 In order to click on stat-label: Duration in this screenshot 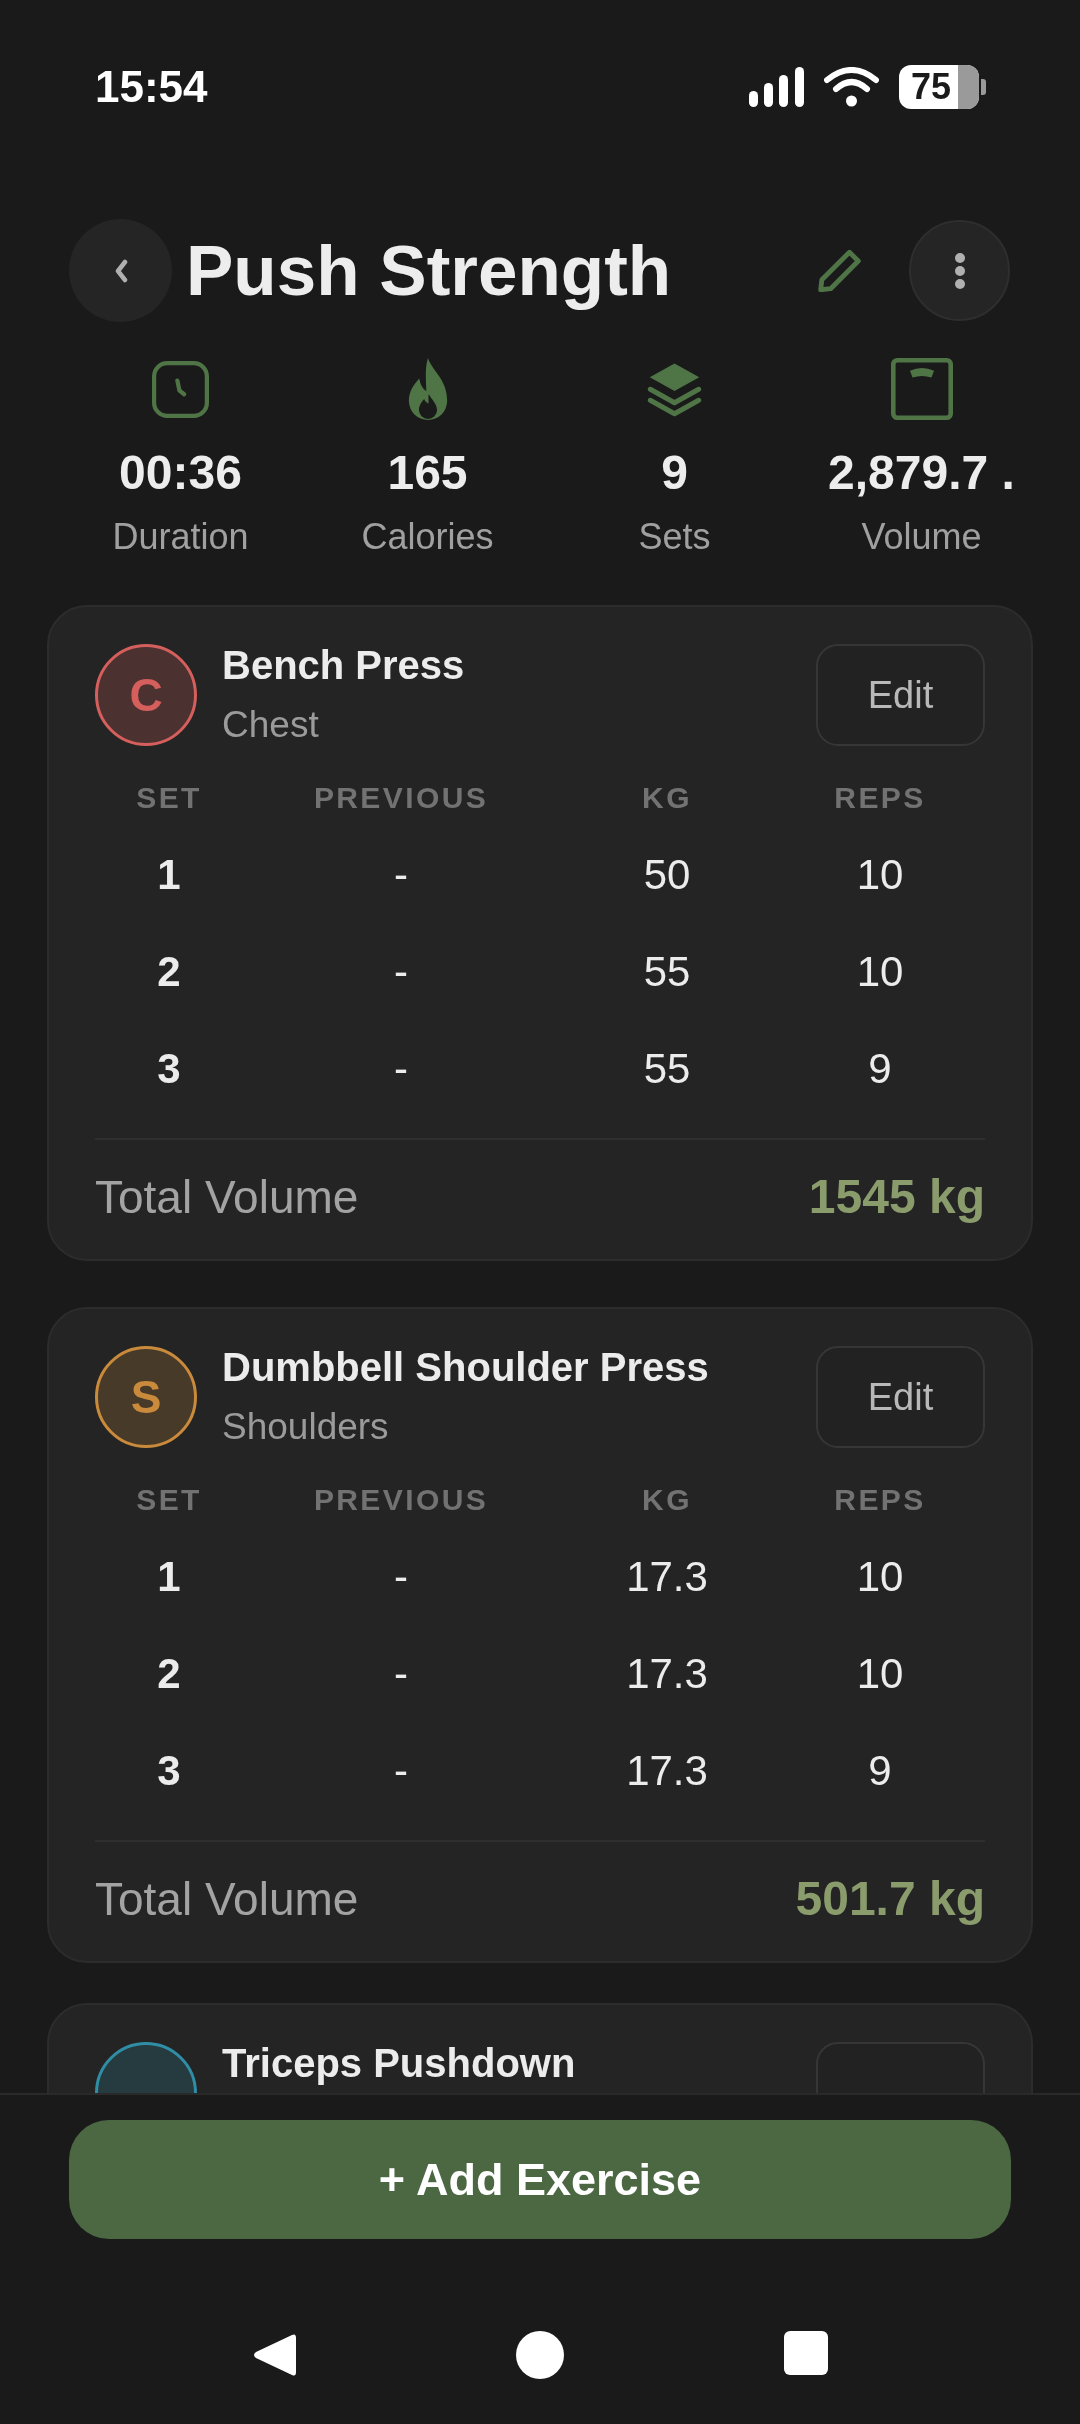, I will do `click(180, 537)`.